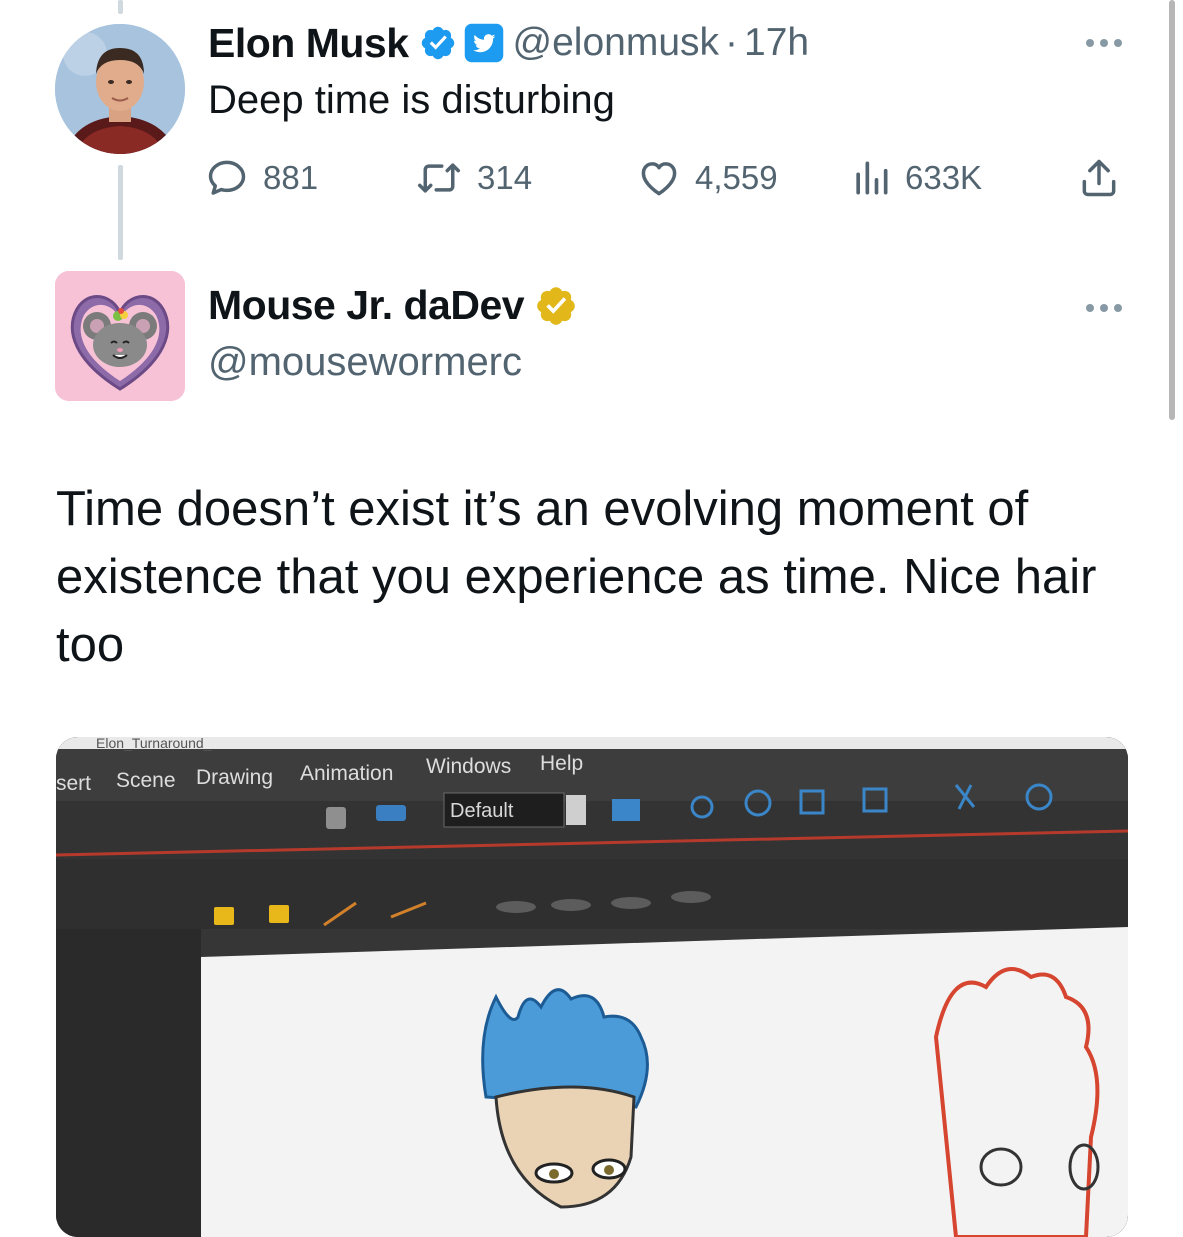  Describe the element at coordinates (120, 7) in the screenshot. I see `thread-line-top` at that location.